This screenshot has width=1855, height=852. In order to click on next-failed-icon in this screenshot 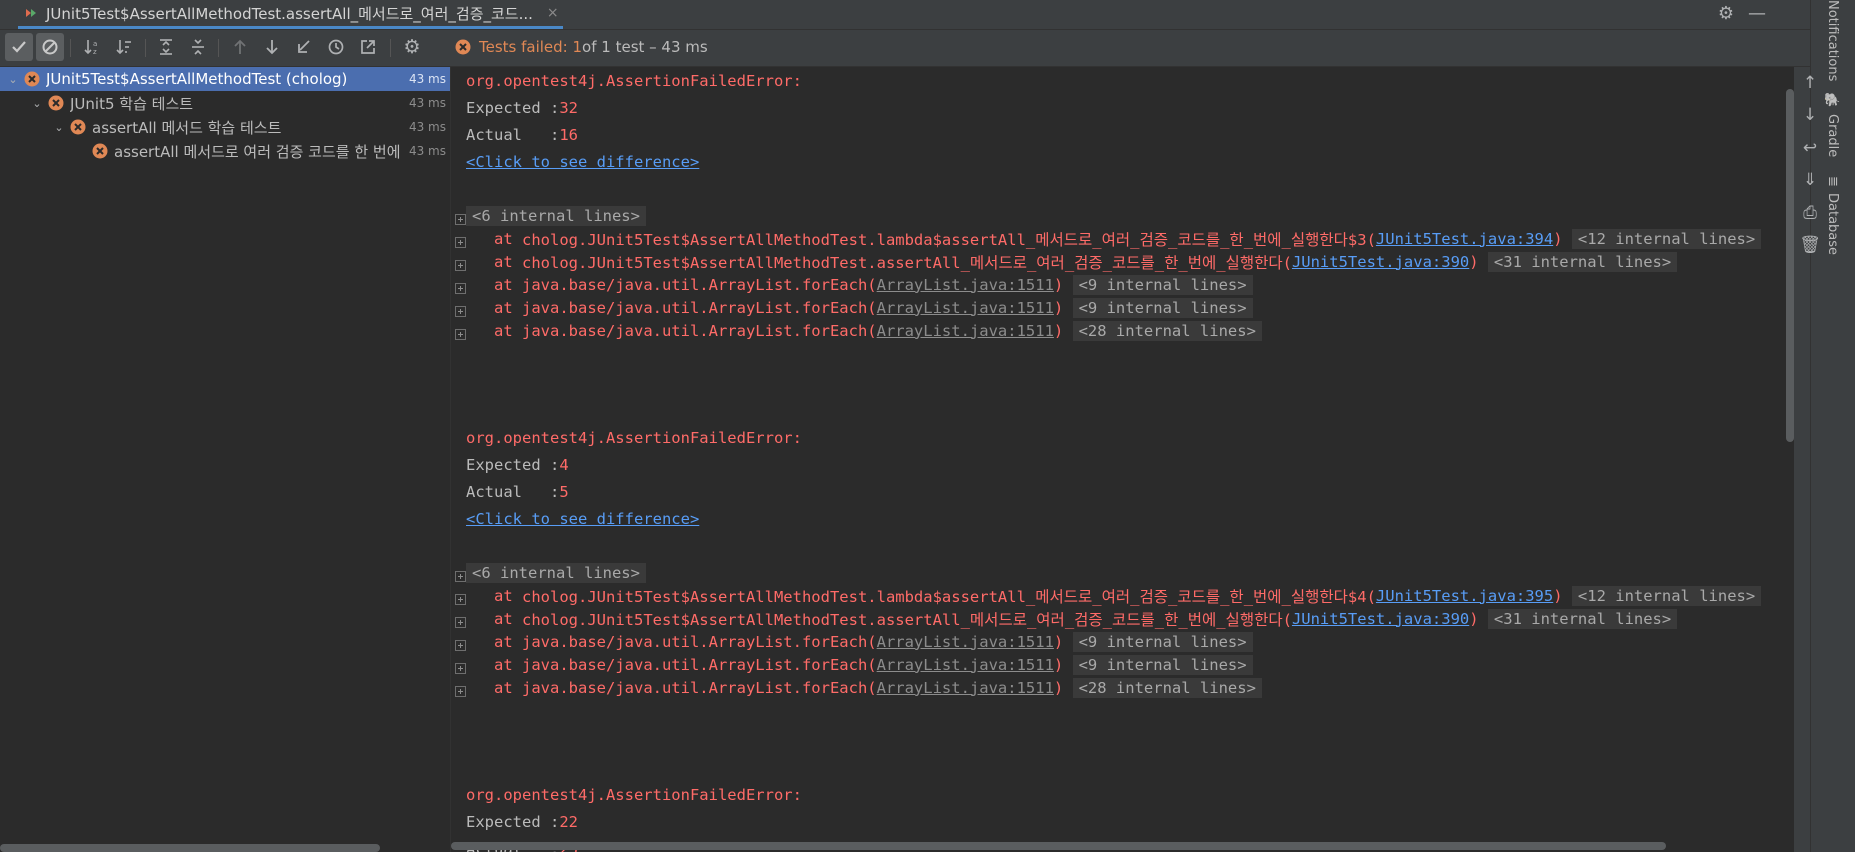, I will do `click(272, 47)`.